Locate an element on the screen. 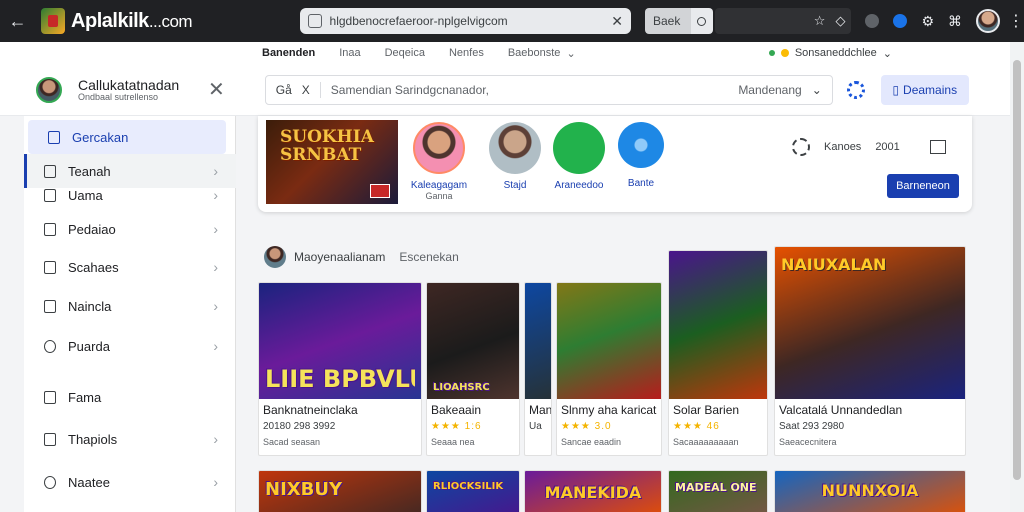 Image resolution: width=1024 pixels, height=512 pixels. game-title: Bakeaain is located at coordinates (456, 410).